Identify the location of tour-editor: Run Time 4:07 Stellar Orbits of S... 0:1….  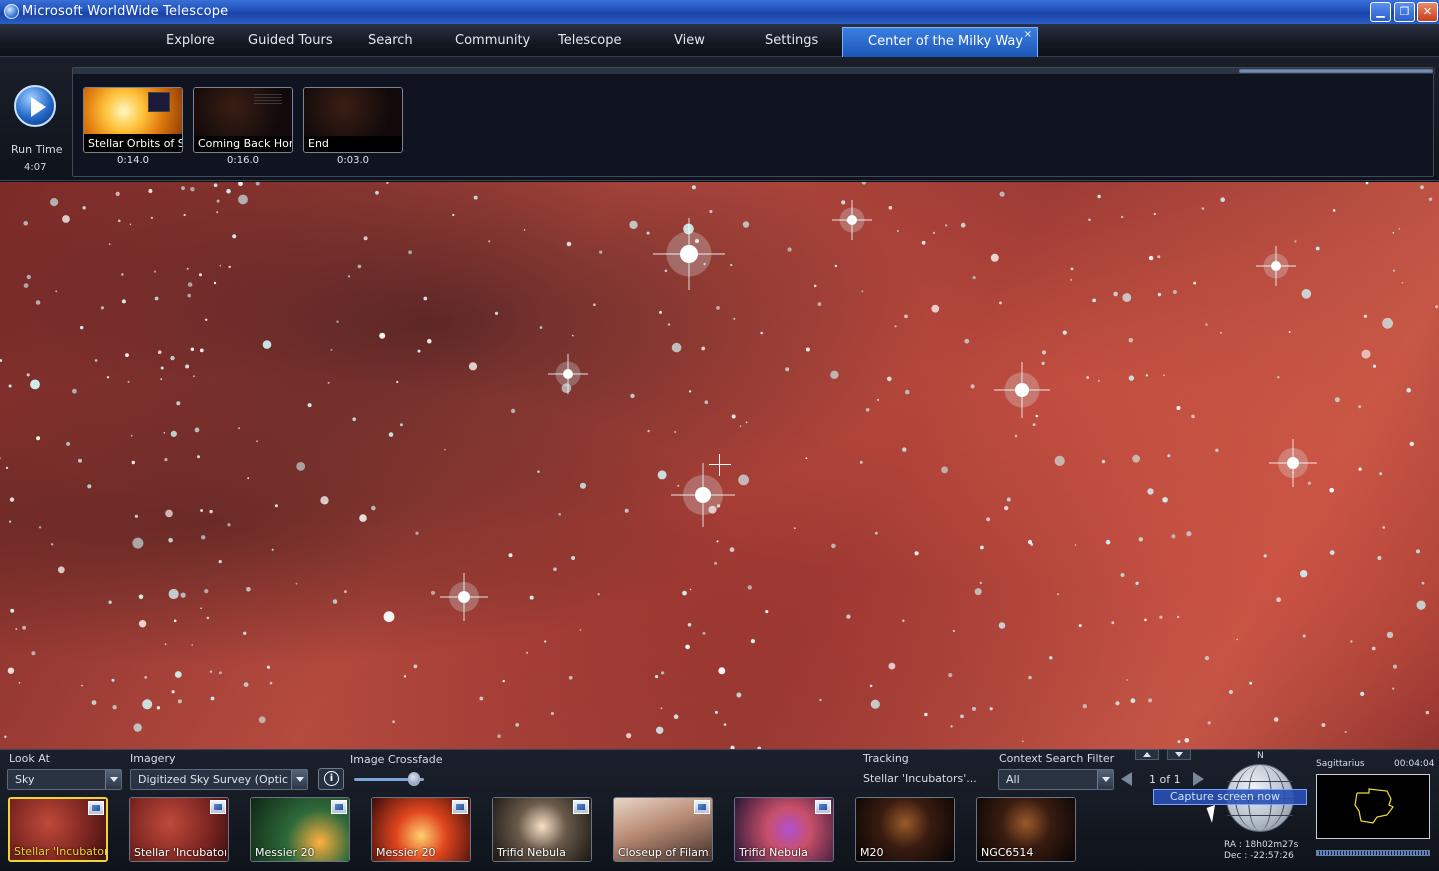
(719, 119).